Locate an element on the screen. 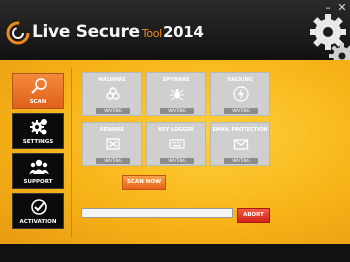  sidebar-item-scan: SCAN is located at coordinates (38, 91).